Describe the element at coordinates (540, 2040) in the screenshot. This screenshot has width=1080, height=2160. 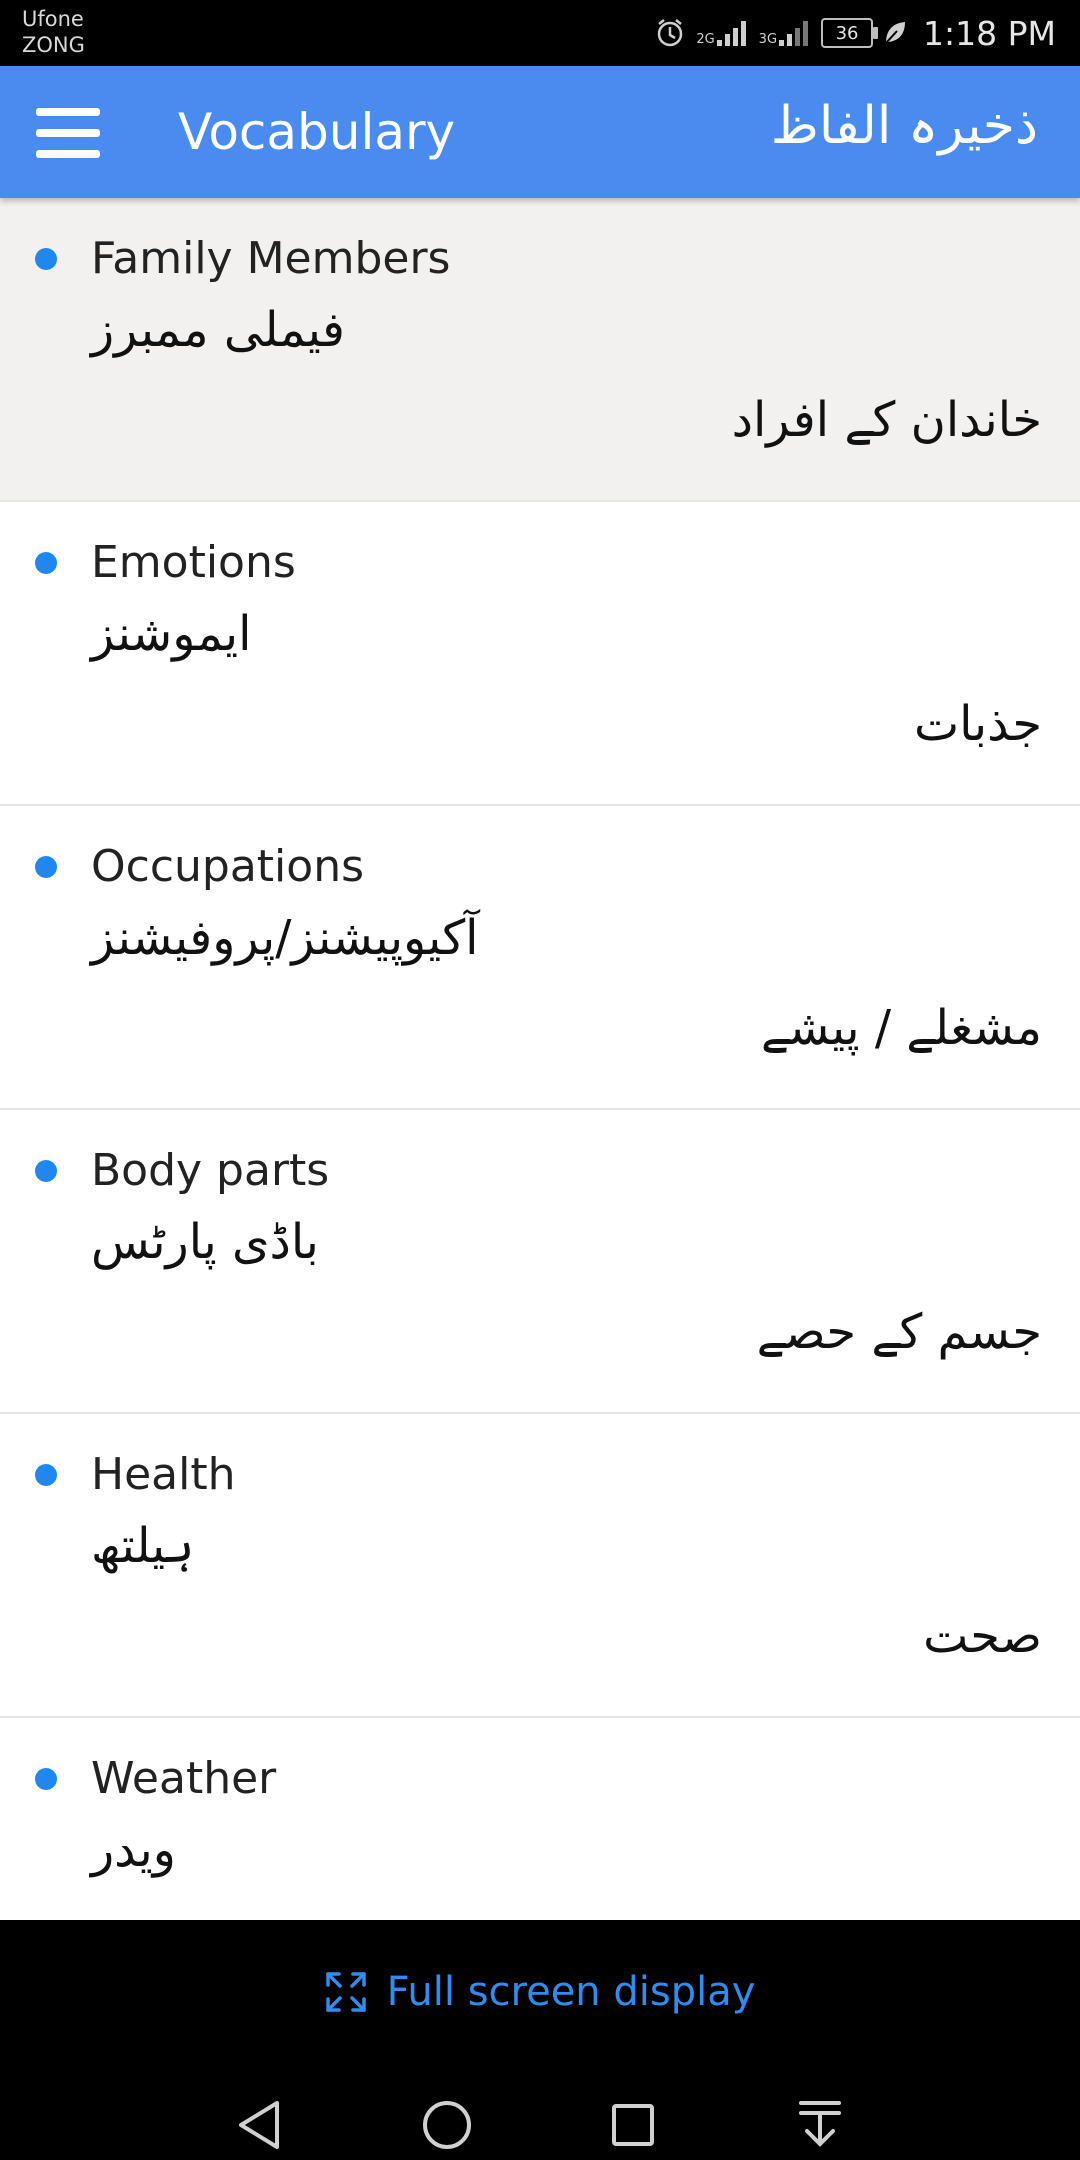
I see `bottom-bar: Full screen display` at that location.